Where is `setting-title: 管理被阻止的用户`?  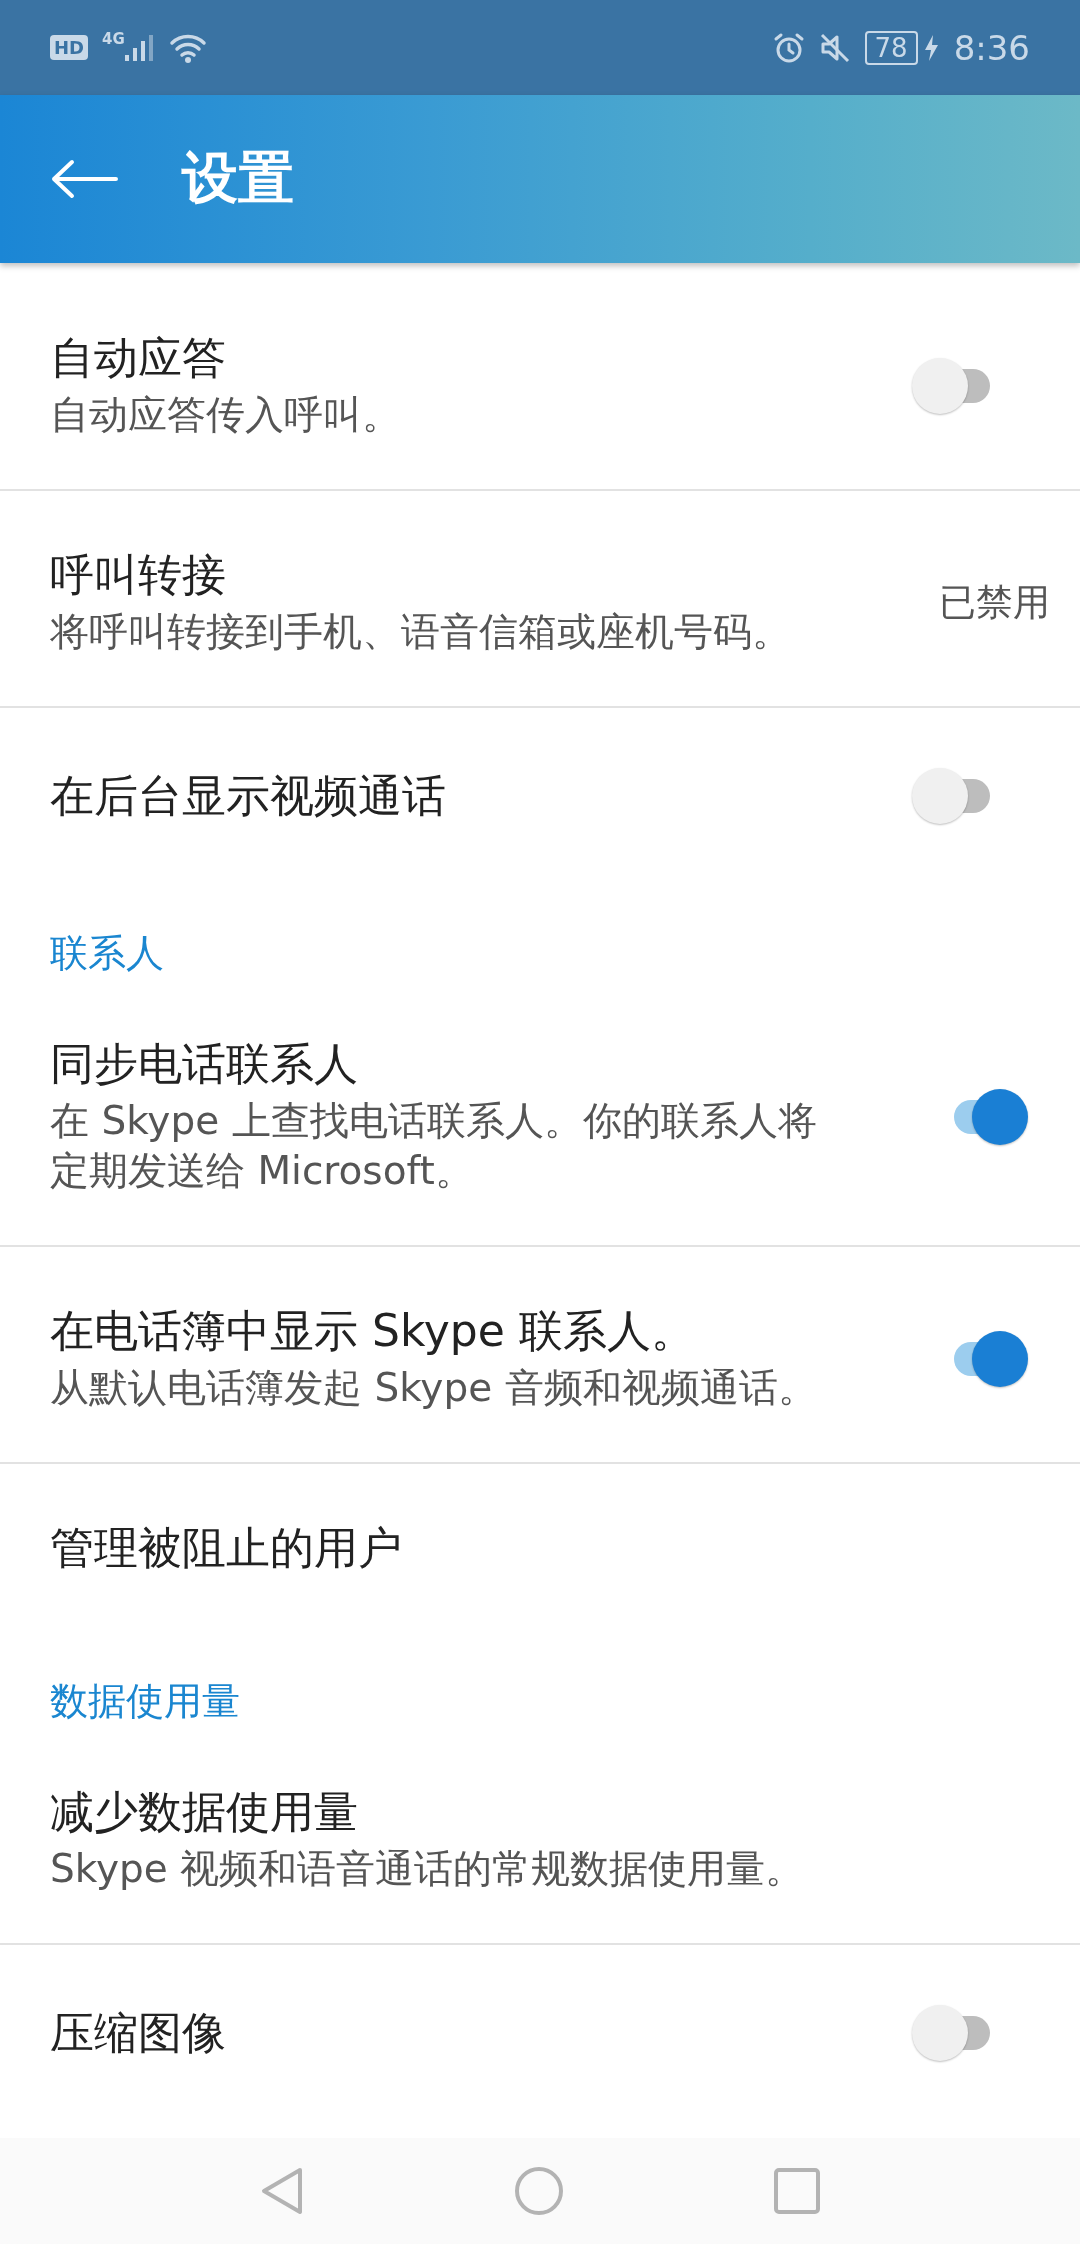 setting-title: 管理被阻止的用户 is located at coordinates (445, 1548).